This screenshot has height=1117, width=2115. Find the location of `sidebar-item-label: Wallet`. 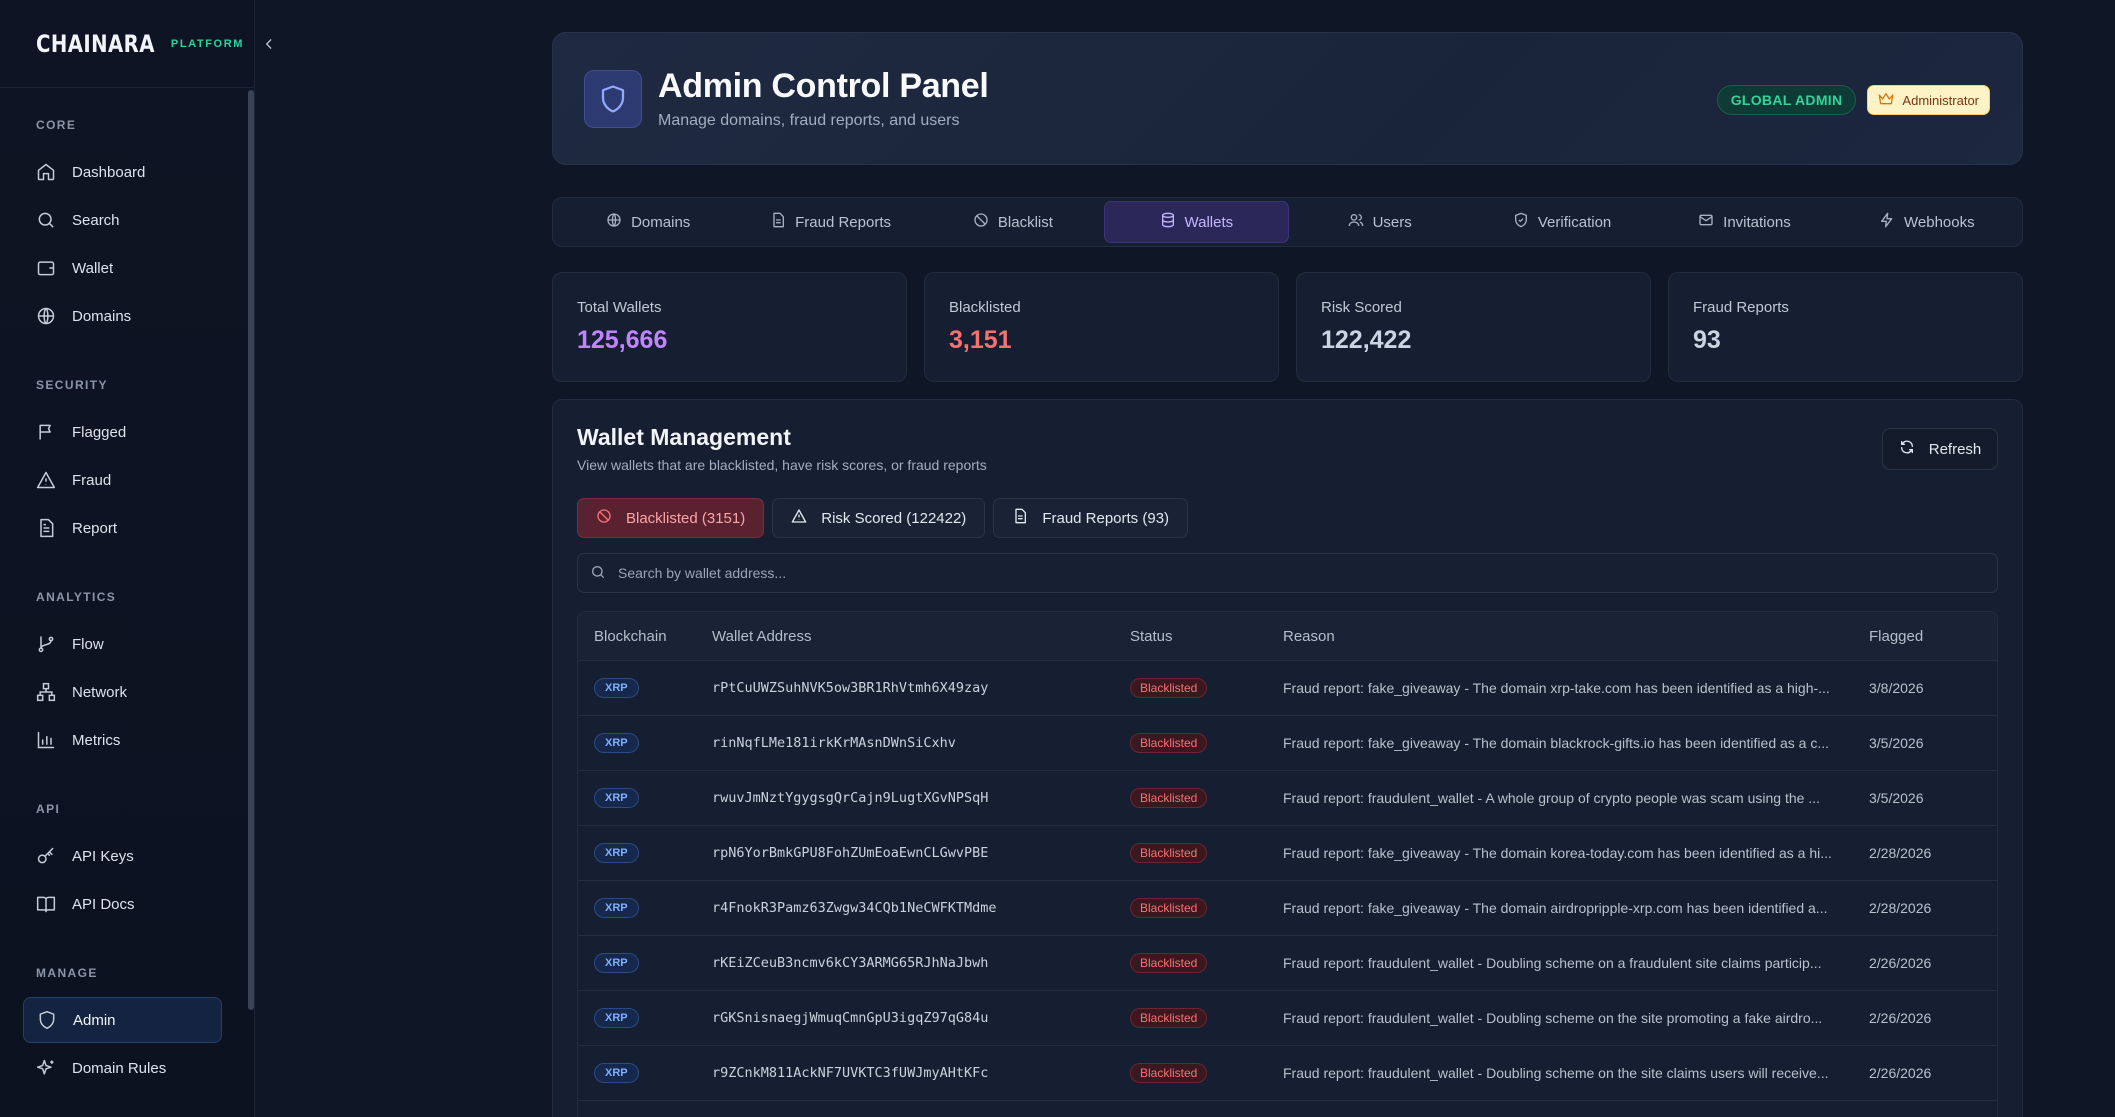

sidebar-item-label: Wallet is located at coordinates (93, 268).